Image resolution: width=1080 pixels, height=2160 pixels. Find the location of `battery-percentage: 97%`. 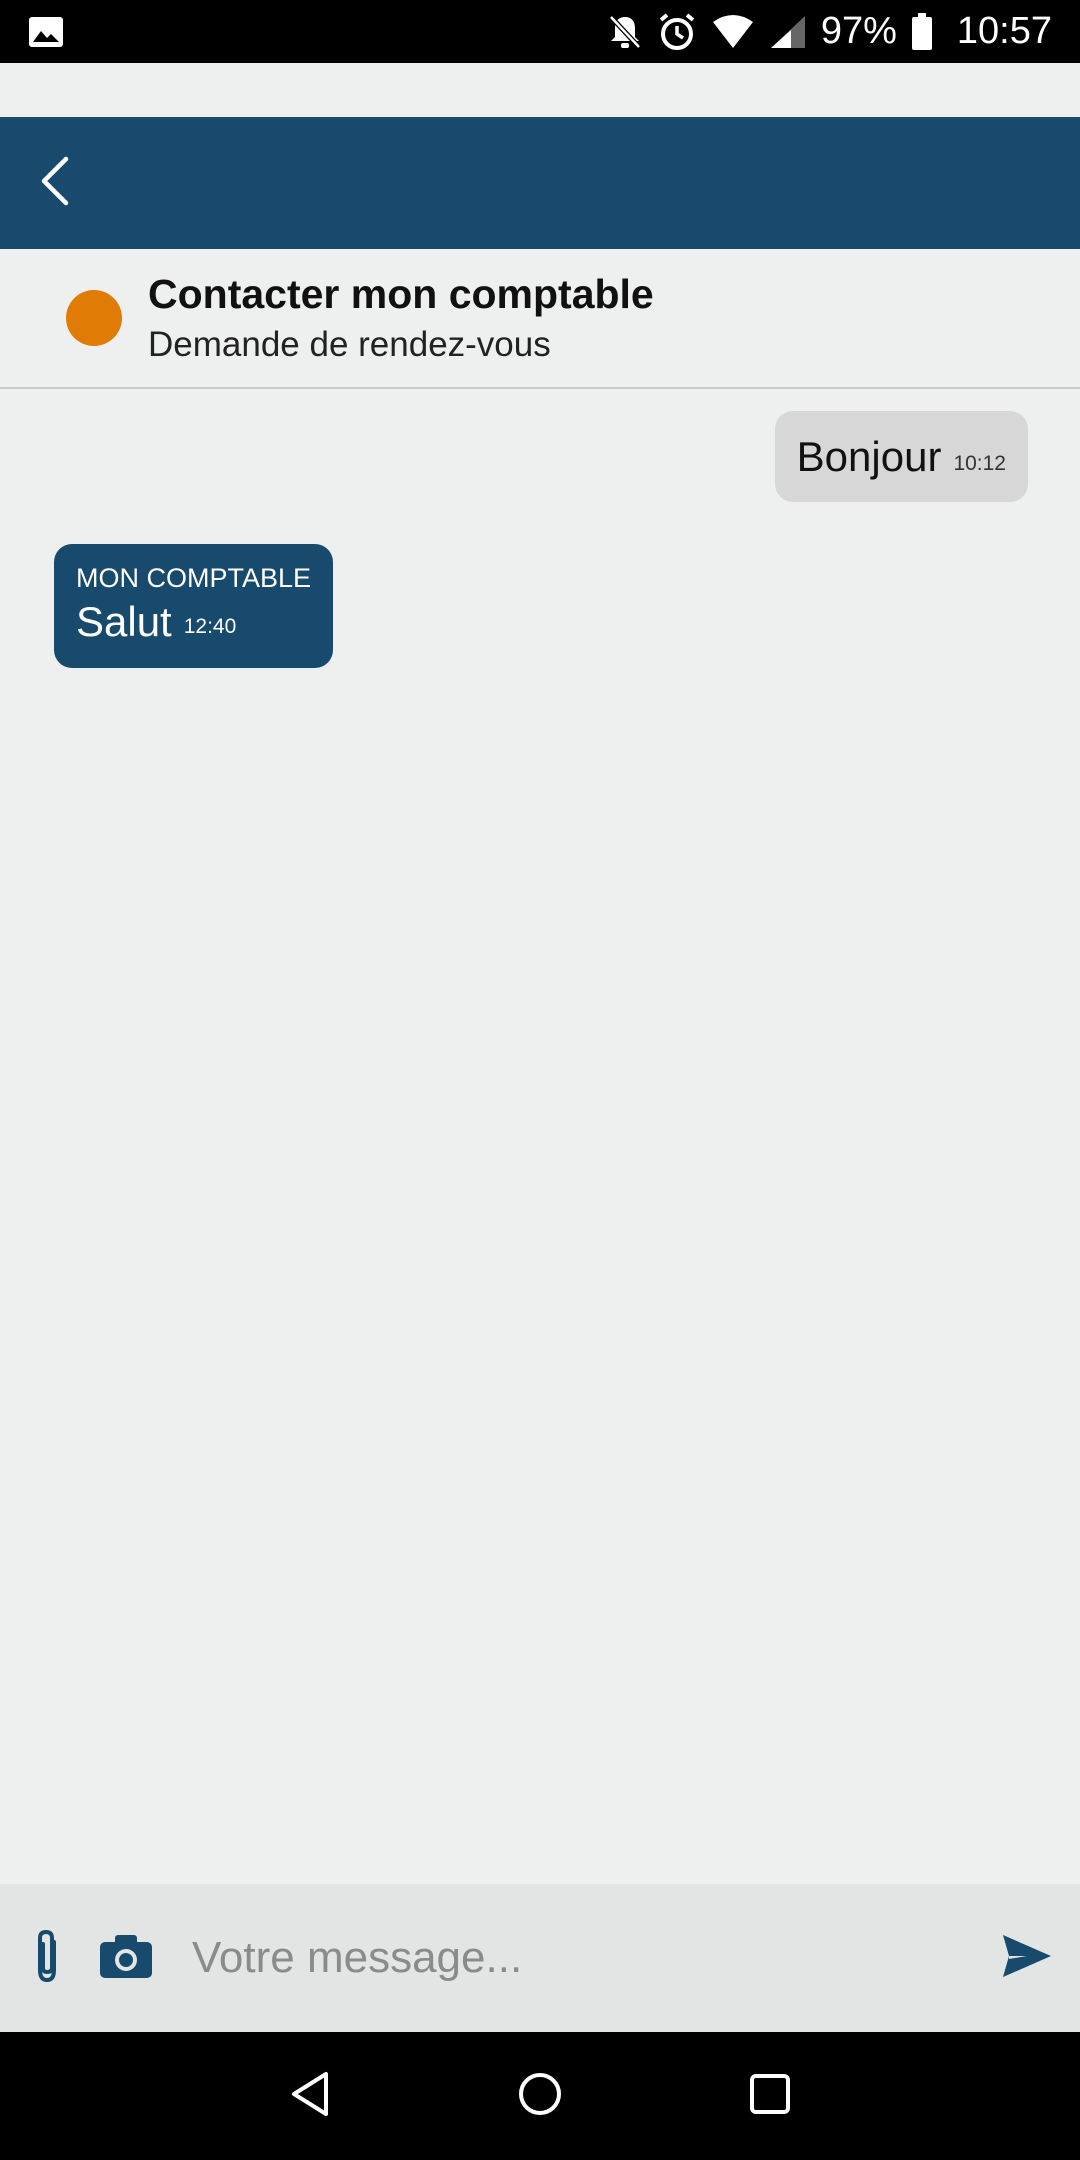

battery-percentage: 97% is located at coordinates (858, 31).